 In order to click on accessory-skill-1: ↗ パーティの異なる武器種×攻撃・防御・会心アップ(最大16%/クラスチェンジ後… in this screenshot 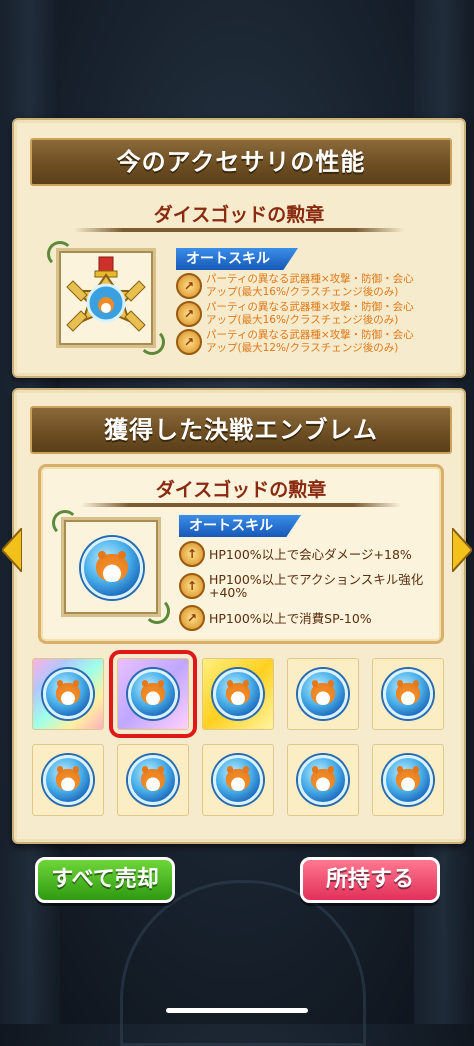, I will do `click(298, 286)`.